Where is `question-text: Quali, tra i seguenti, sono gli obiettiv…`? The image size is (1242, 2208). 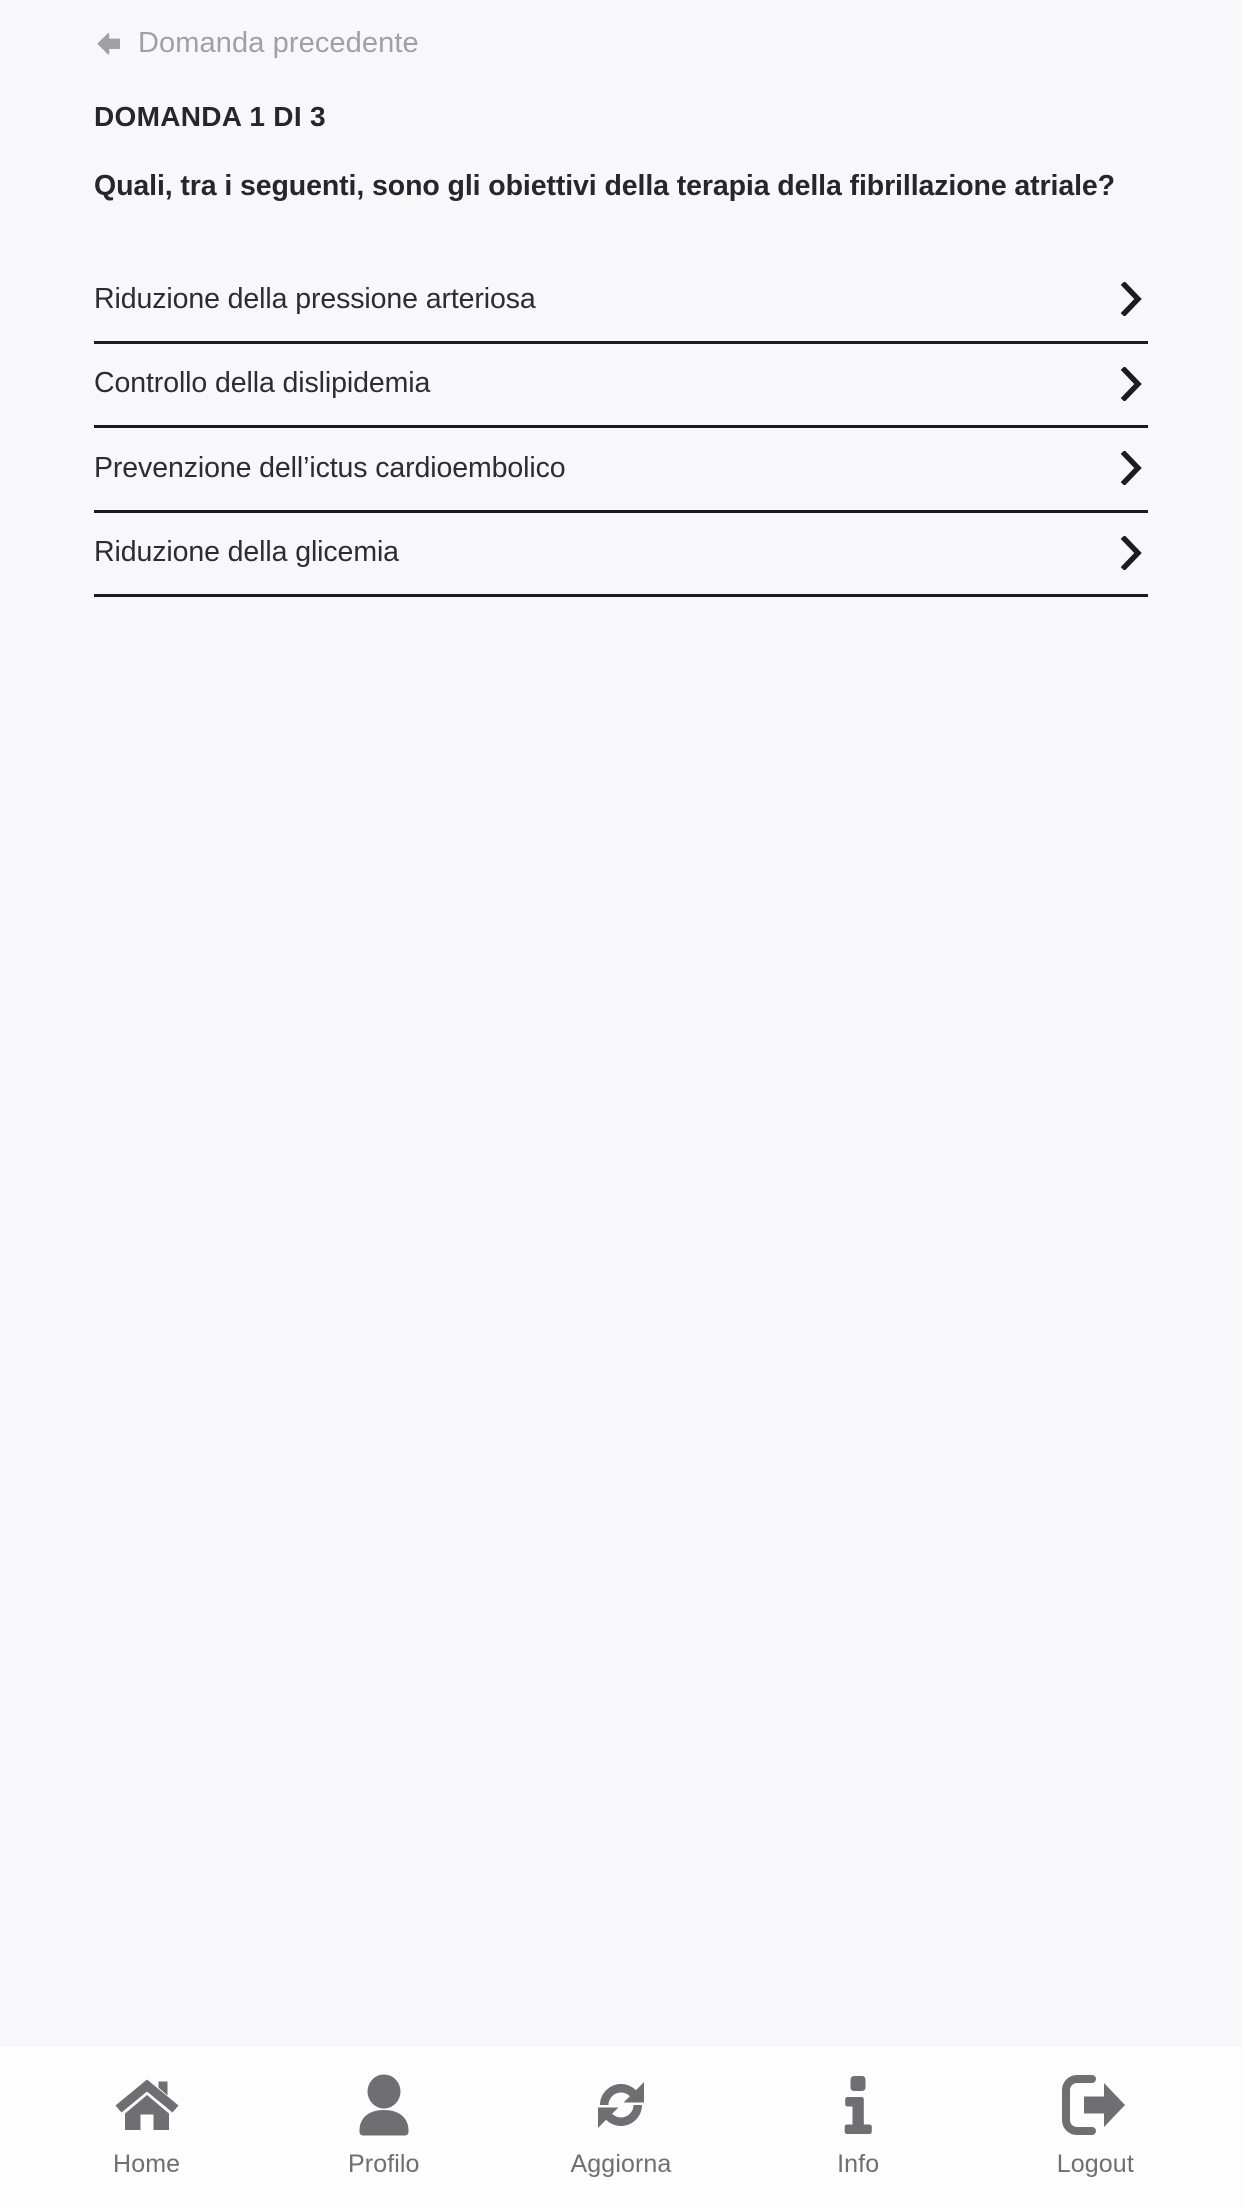 question-text: Quali, tra i seguenti, sono gli obiettiv… is located at coordinates (604, 185).